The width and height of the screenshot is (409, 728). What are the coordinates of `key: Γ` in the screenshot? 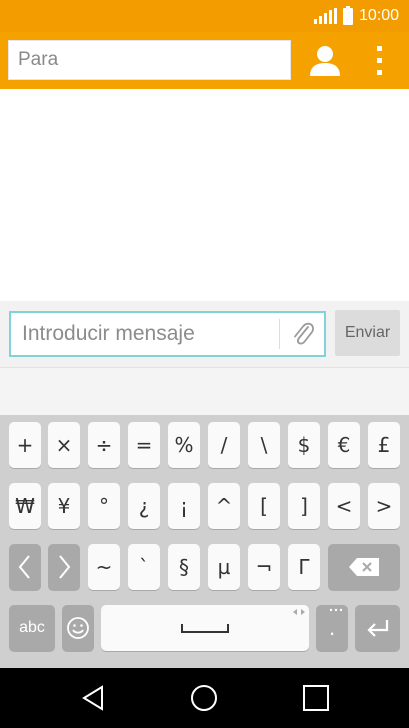 It's located at (304, 567).